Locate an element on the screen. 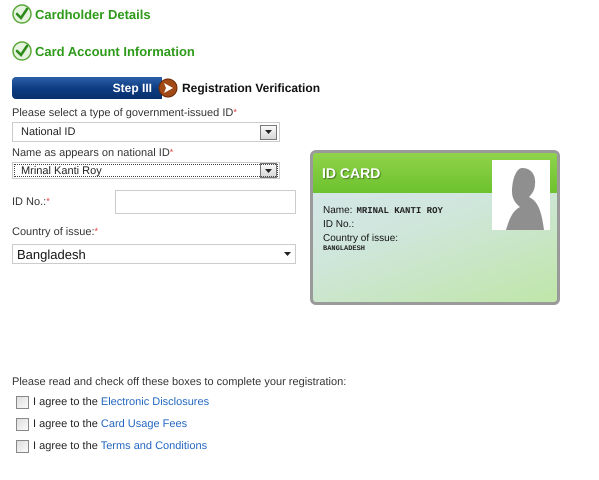  card-label: Name: is located at coordinates (337, 210).